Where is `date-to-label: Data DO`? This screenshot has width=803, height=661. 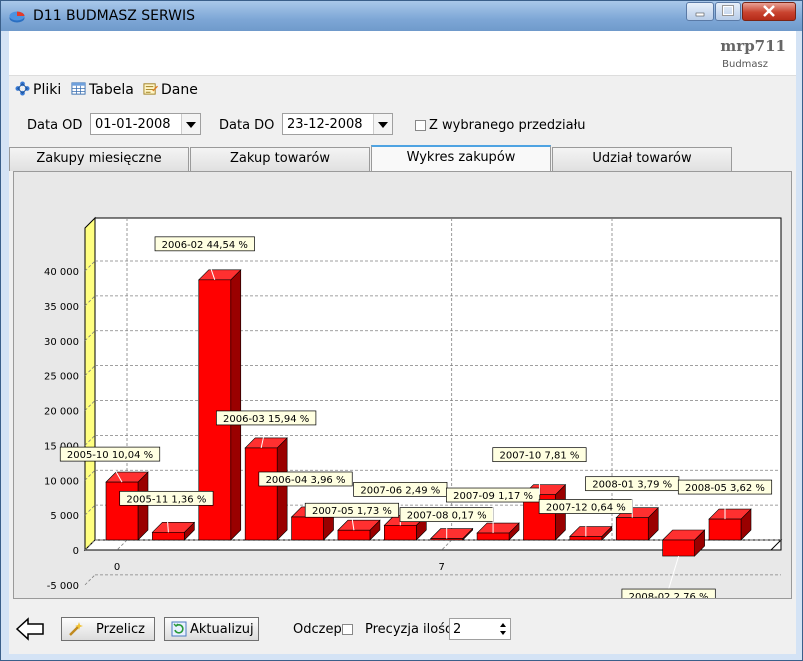 date-to-label: Data DO is located at coordinates (247, 125).